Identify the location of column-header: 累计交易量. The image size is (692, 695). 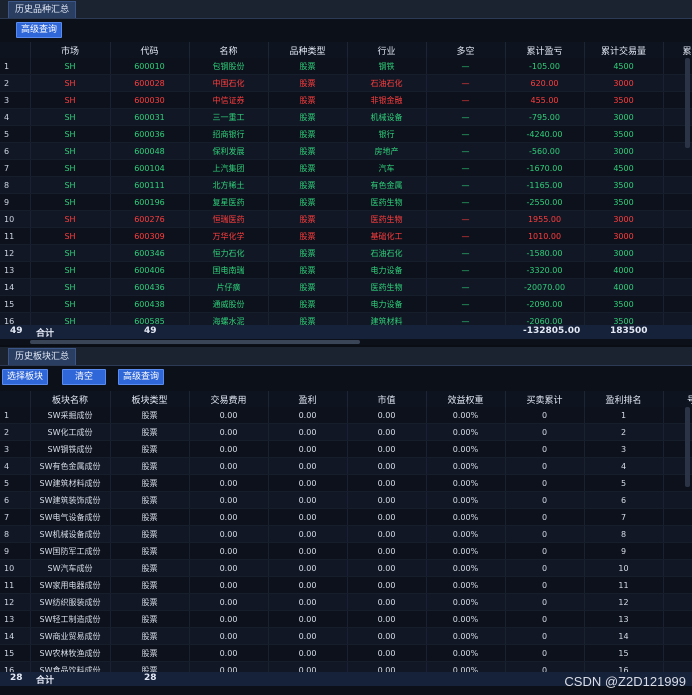
(624, 50).